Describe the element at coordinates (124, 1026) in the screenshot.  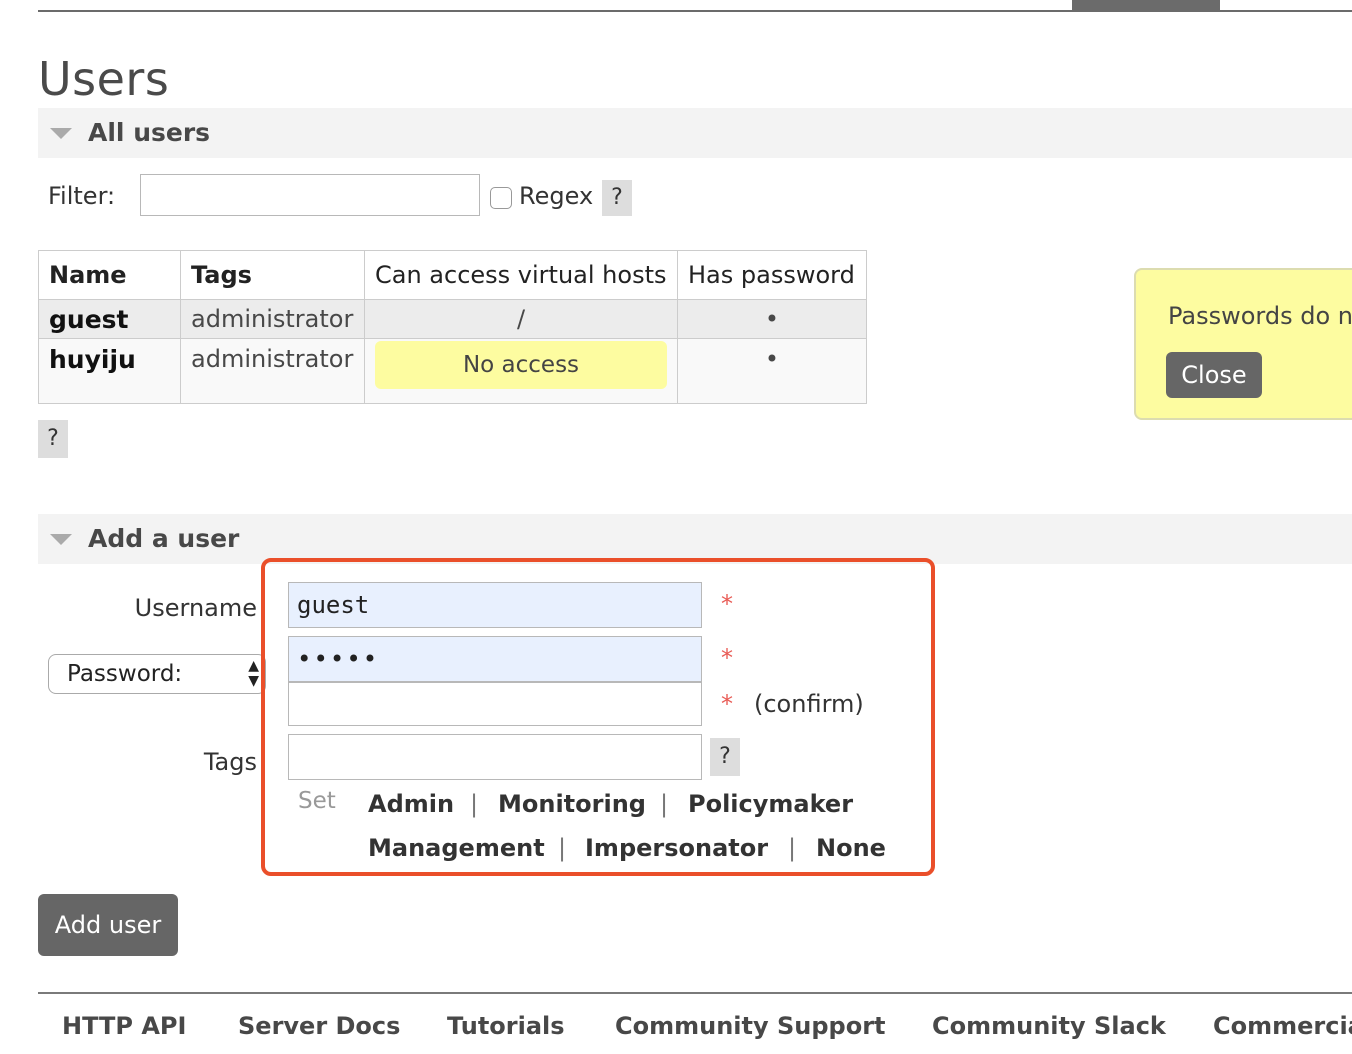
I see `footer-link-http-api: HTTP API` at that location.